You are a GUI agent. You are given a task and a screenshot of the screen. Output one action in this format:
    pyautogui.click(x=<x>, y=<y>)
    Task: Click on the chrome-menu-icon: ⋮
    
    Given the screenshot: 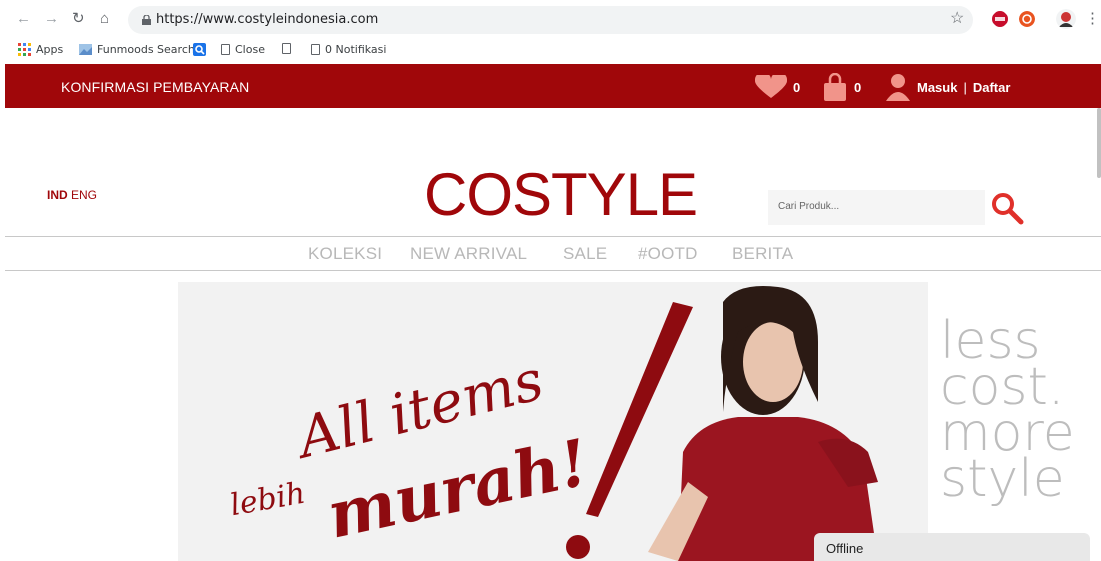 What is the action you would take?
    pyautogui.click(x=1092, y=19)
    